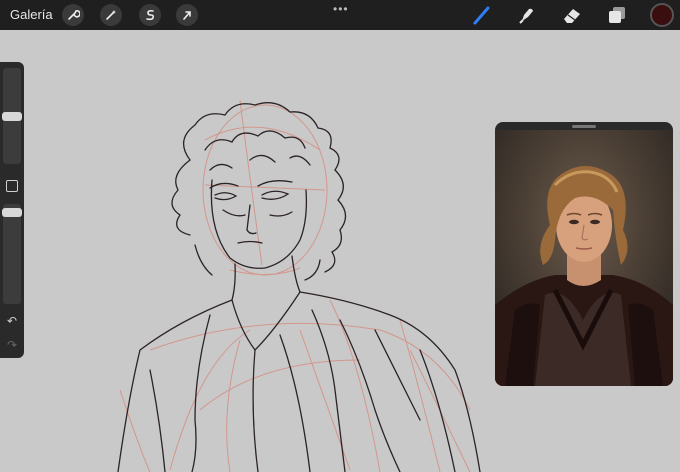 The image size is (680, 472). Describe the element at coordinates (12, 186) in the screenshot. I see `modify-button` at that location.